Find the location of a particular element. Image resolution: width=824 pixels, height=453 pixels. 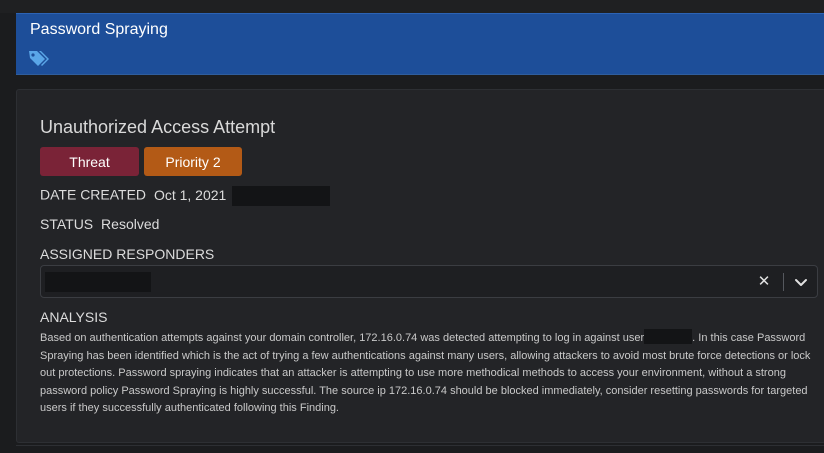

redacted-username is located at coordinates (668, 336).